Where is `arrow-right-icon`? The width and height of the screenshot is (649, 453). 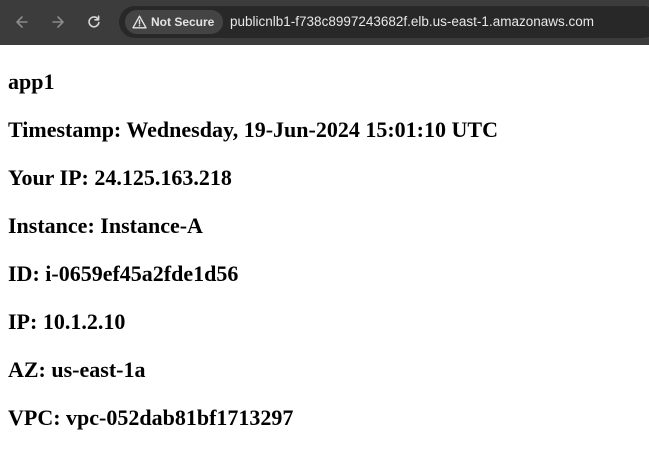
arrow-right-icon is located at coordinates (58, 22).